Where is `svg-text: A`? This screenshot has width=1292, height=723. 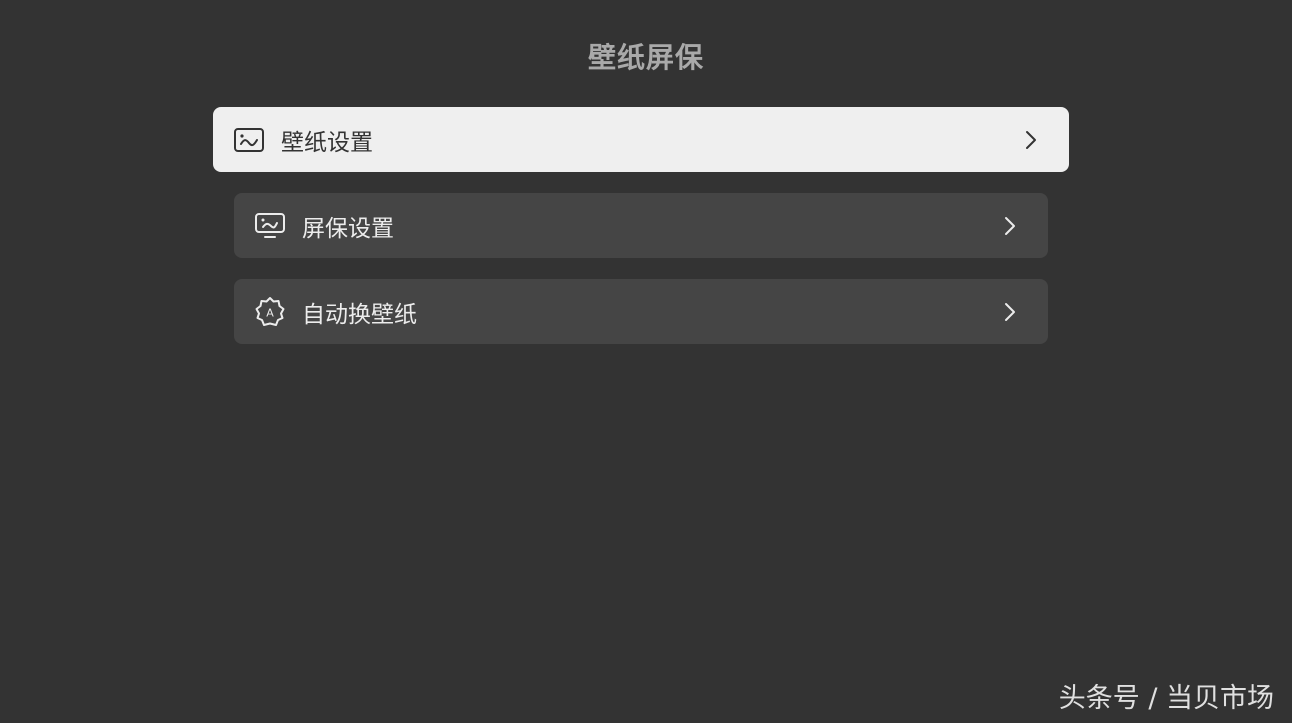 svg-text: A is located at coordinates (270, 312).